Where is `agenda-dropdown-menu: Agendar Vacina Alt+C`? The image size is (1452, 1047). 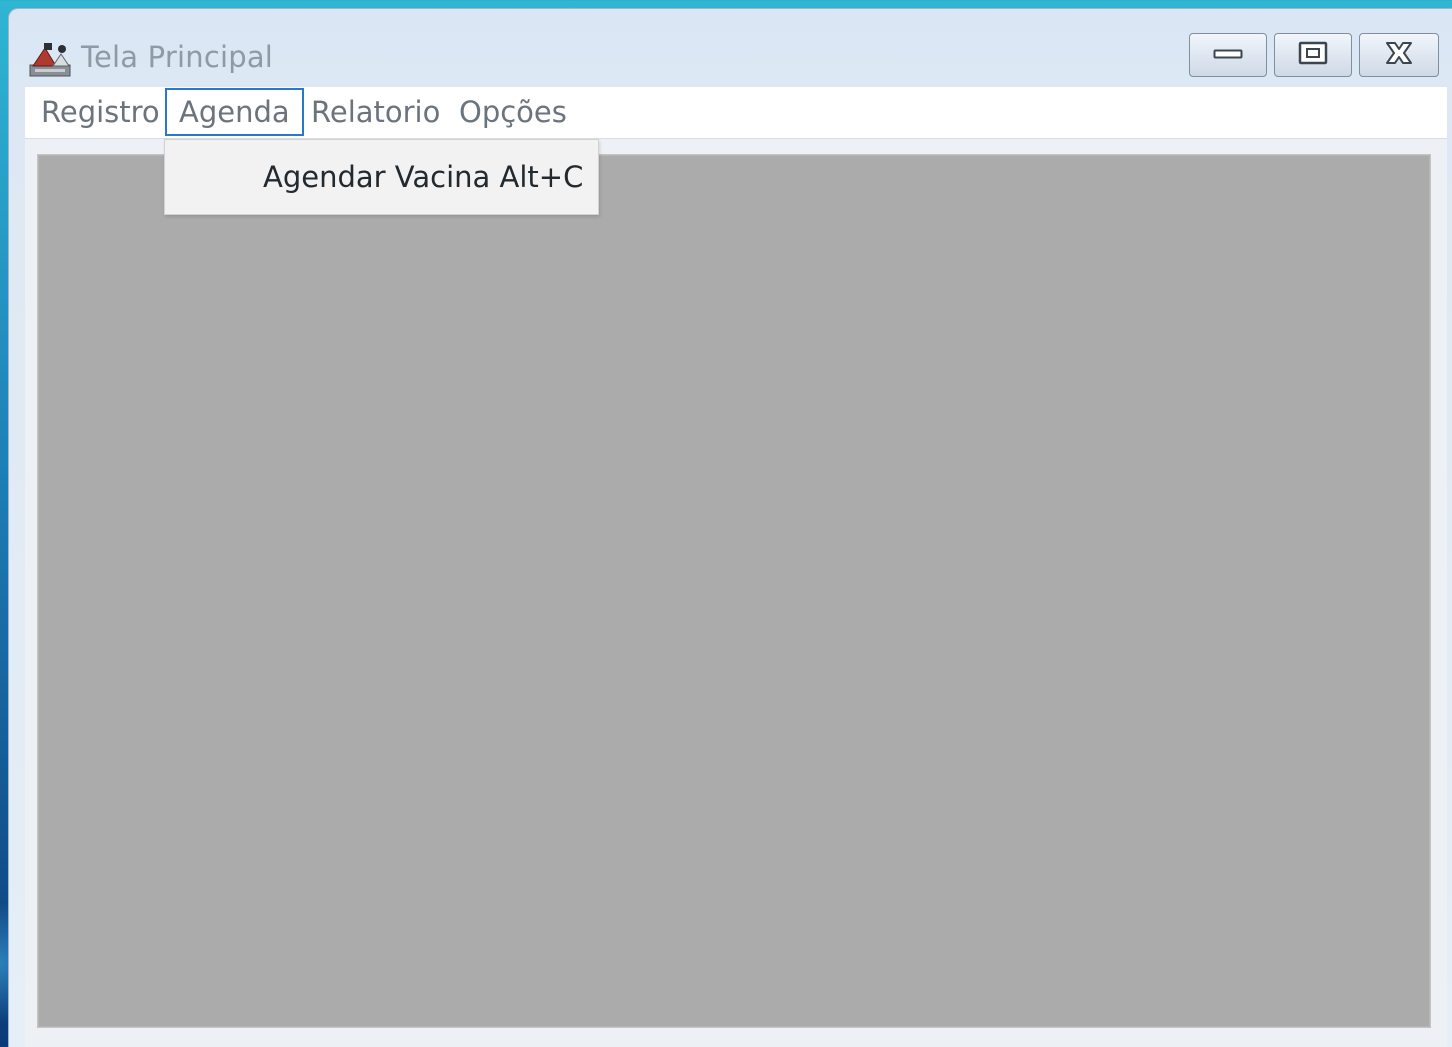 agenda-dropdown-menu: Agendar Vacina Alt+C is located at coordinates (381, 177).